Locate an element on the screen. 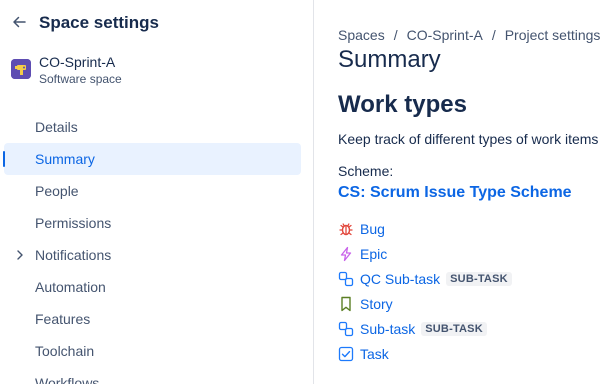  space-logo-icon is located at coordinates (21, 69).